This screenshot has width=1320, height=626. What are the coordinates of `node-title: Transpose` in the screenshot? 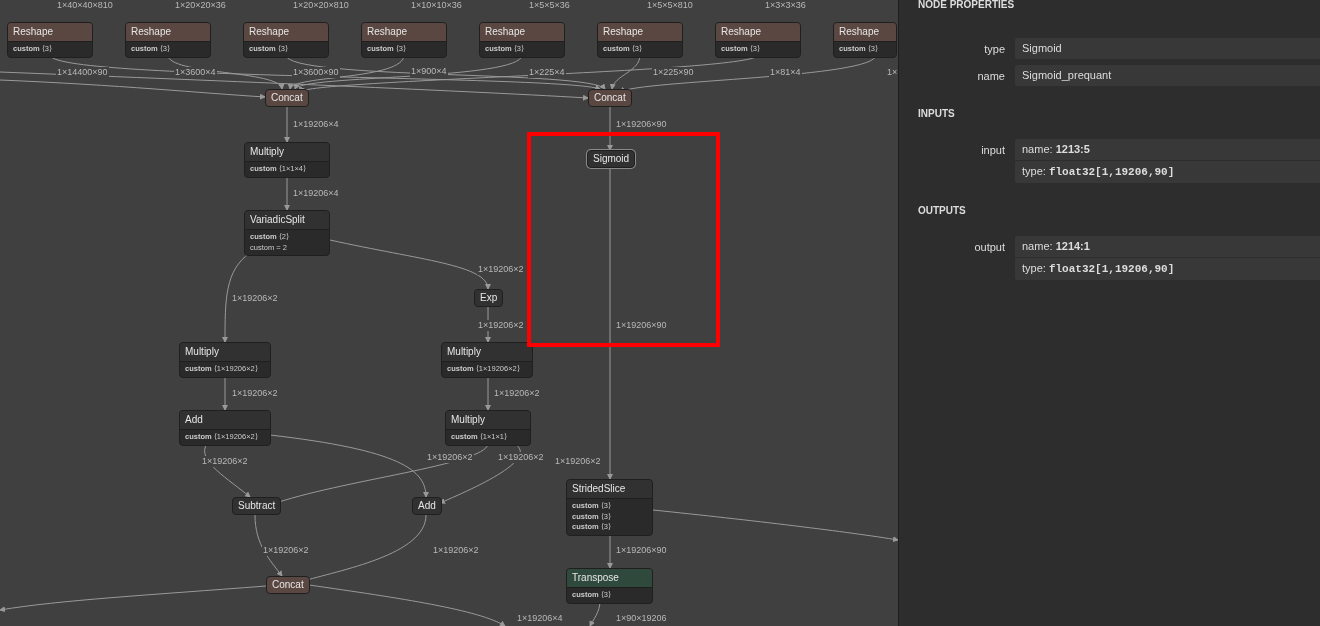 It's located at (609, 578).